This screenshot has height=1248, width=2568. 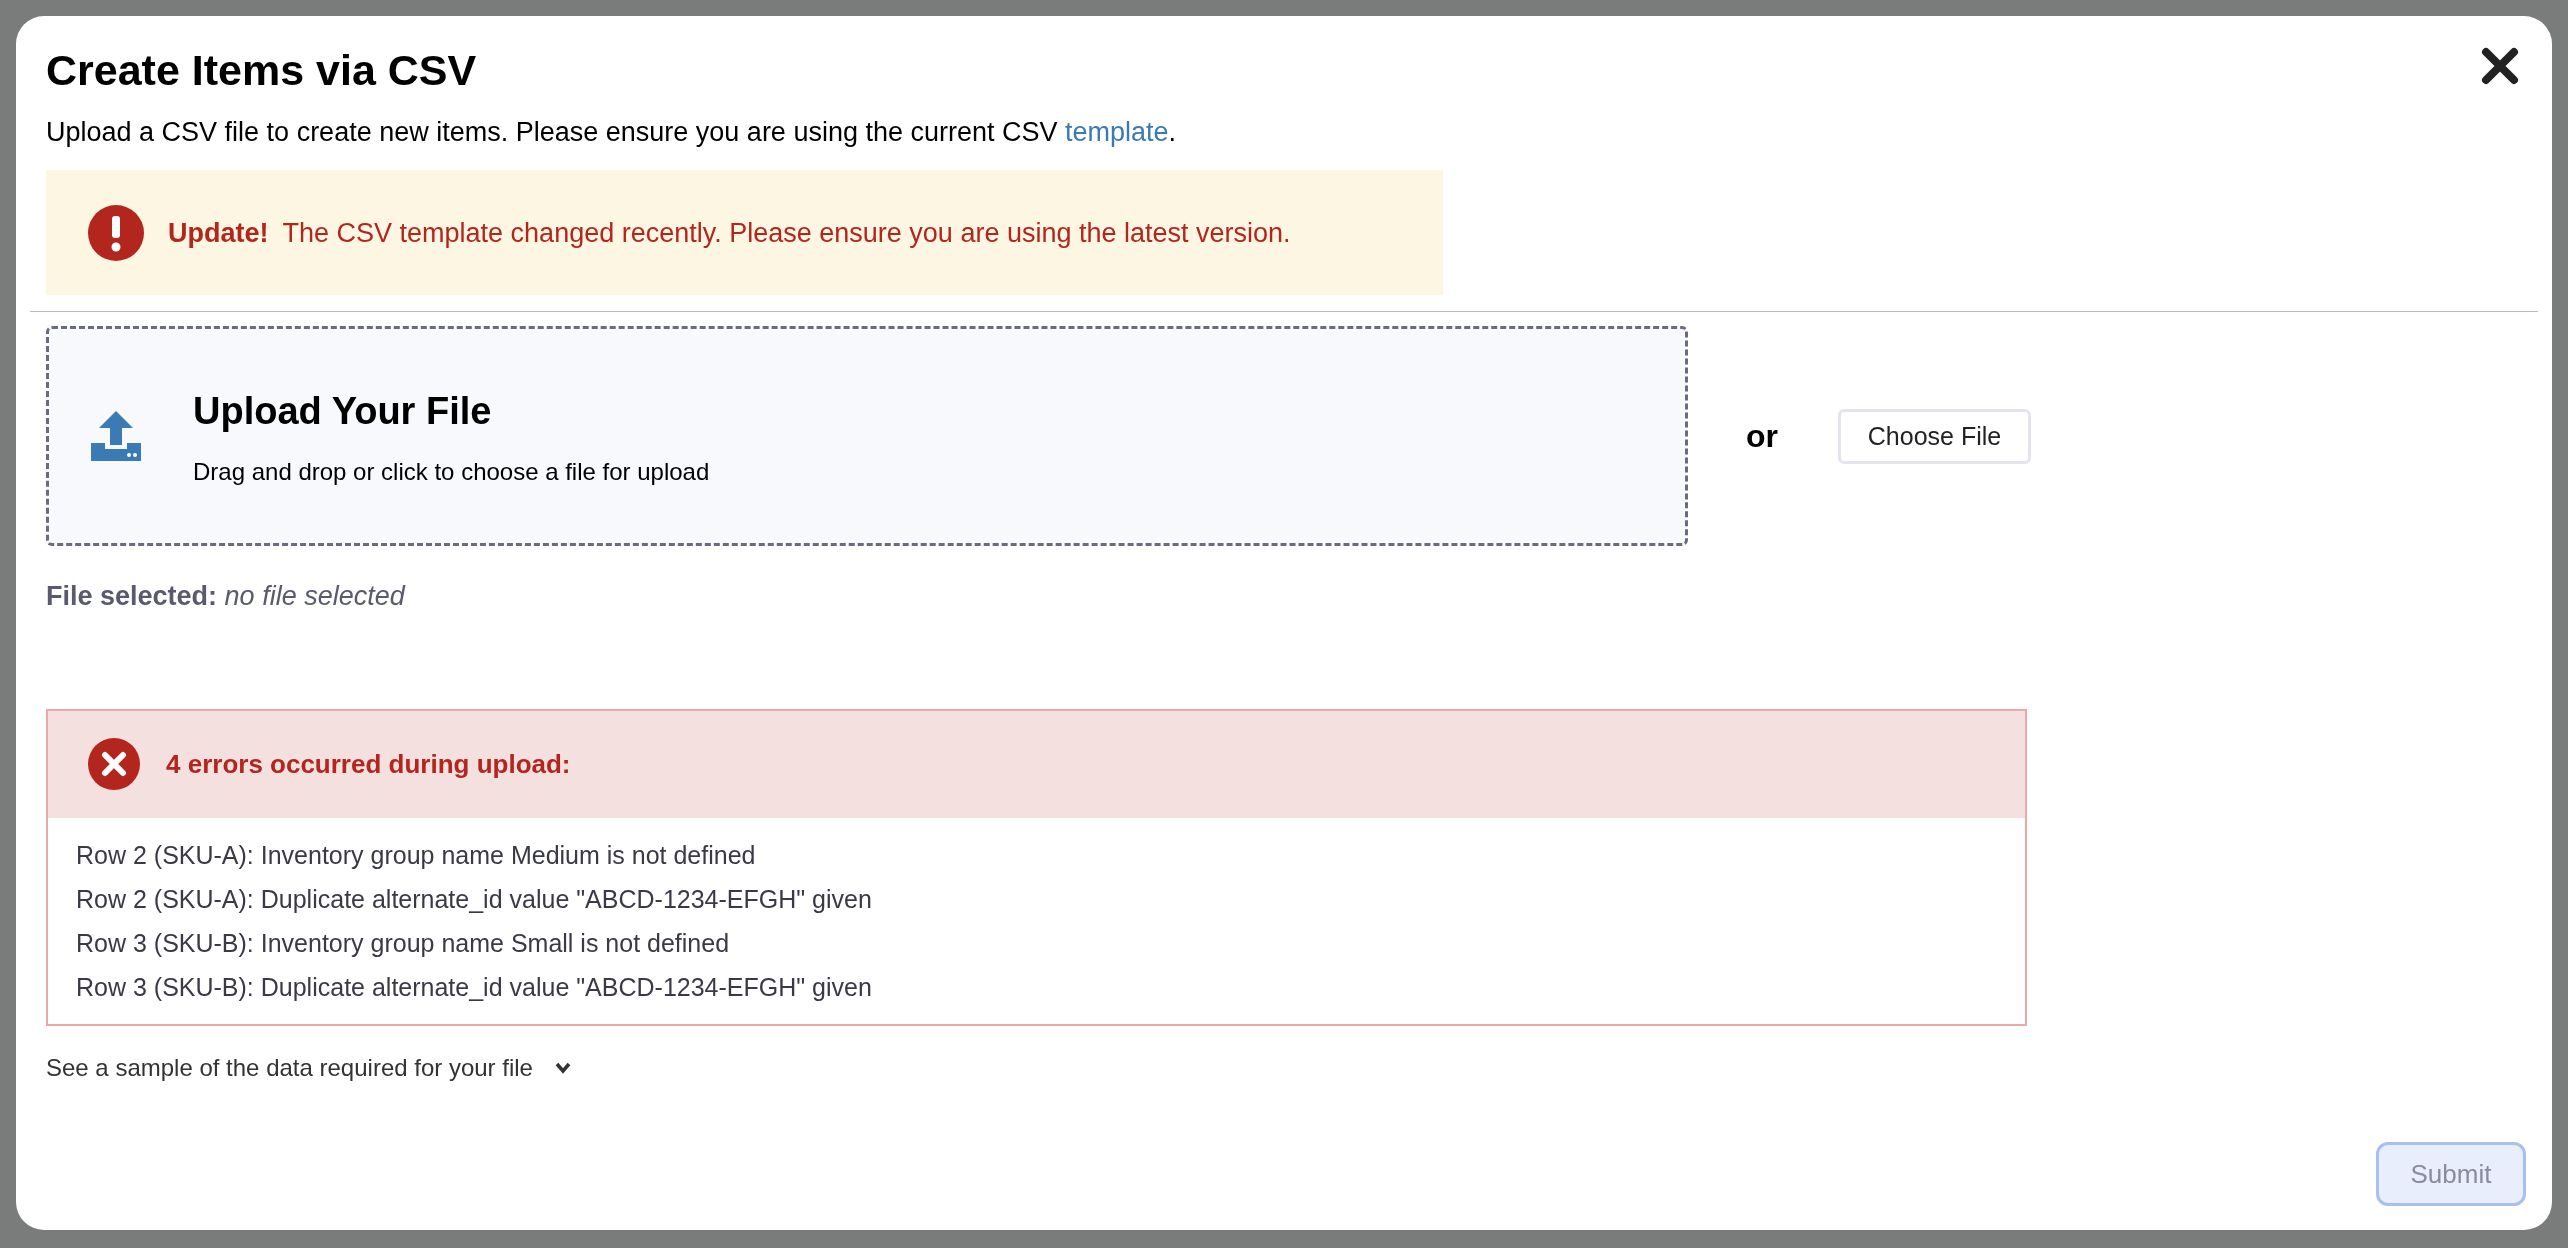 I want to click on modal-title: Create Items via CSV, so click(x=261, y=70).